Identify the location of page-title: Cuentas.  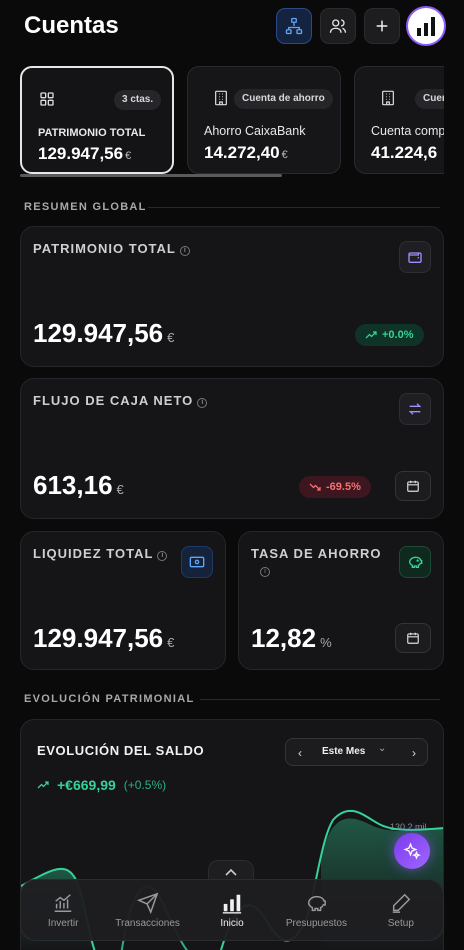
(71, 25).